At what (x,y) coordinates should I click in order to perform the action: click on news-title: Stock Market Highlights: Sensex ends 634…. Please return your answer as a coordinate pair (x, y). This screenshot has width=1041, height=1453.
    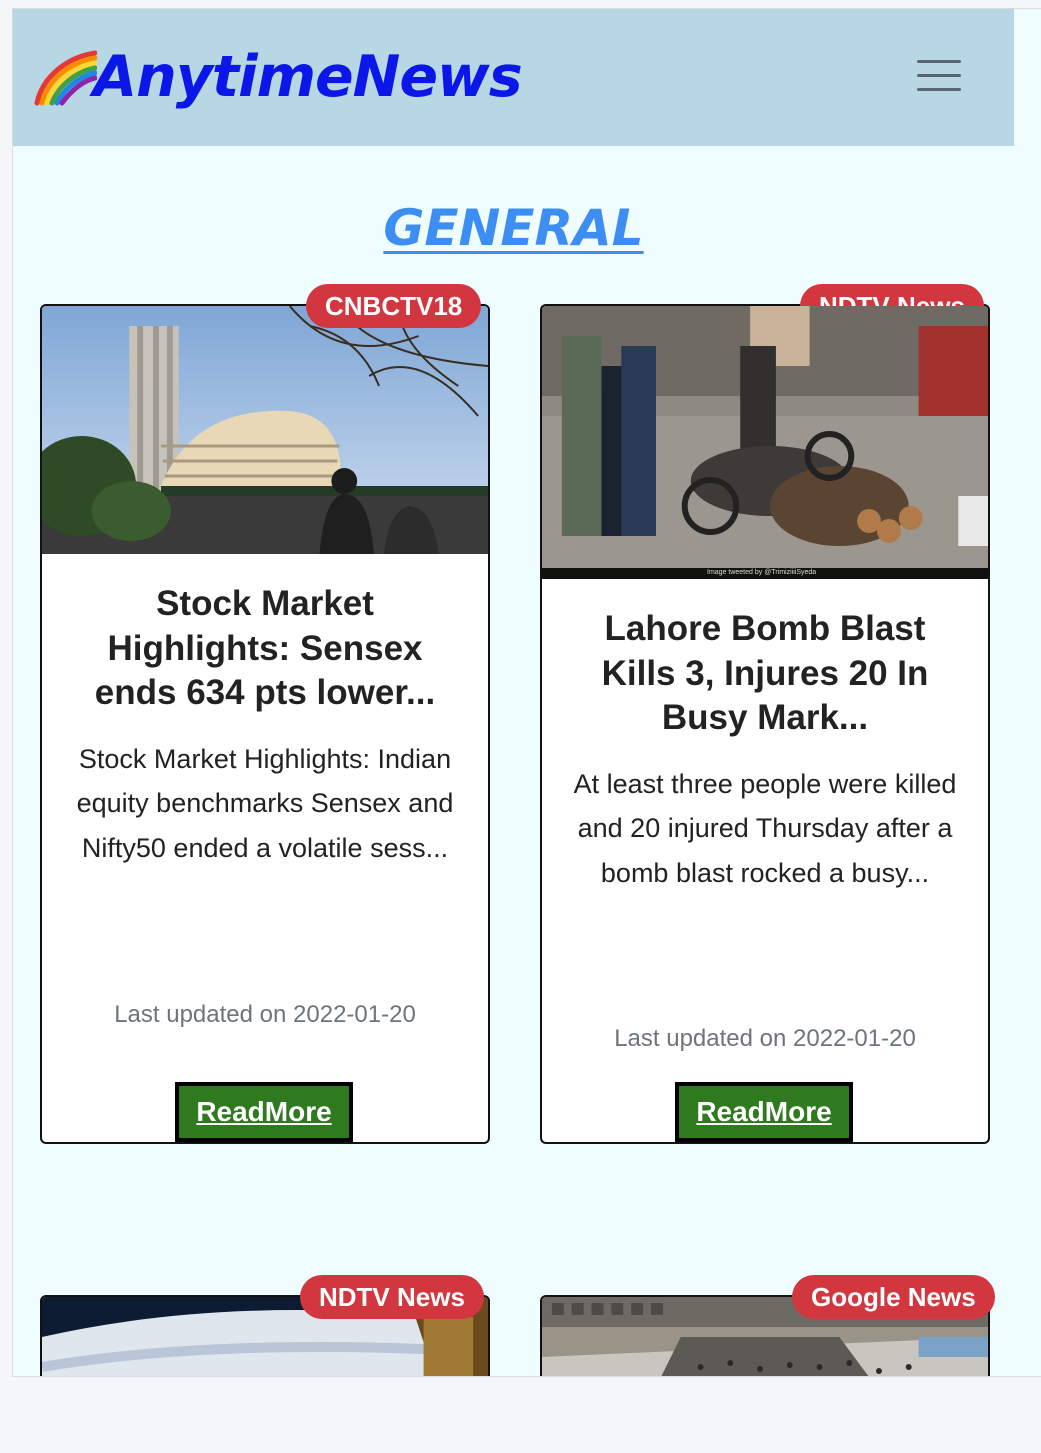
    Looking at the image, I should click on (265, 648).